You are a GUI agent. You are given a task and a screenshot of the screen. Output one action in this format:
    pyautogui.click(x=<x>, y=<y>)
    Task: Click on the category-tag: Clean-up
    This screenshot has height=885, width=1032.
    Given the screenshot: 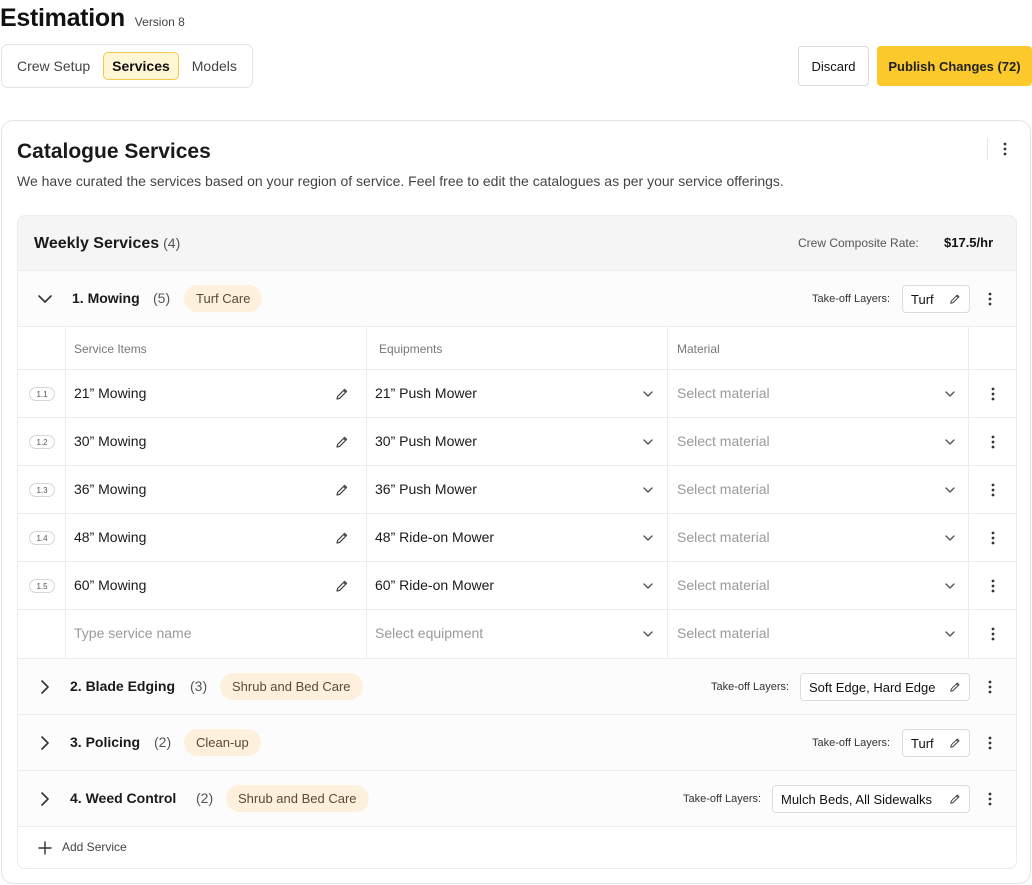 What is the action you would take?
    pyautogui.click(x=222, y=742)
    